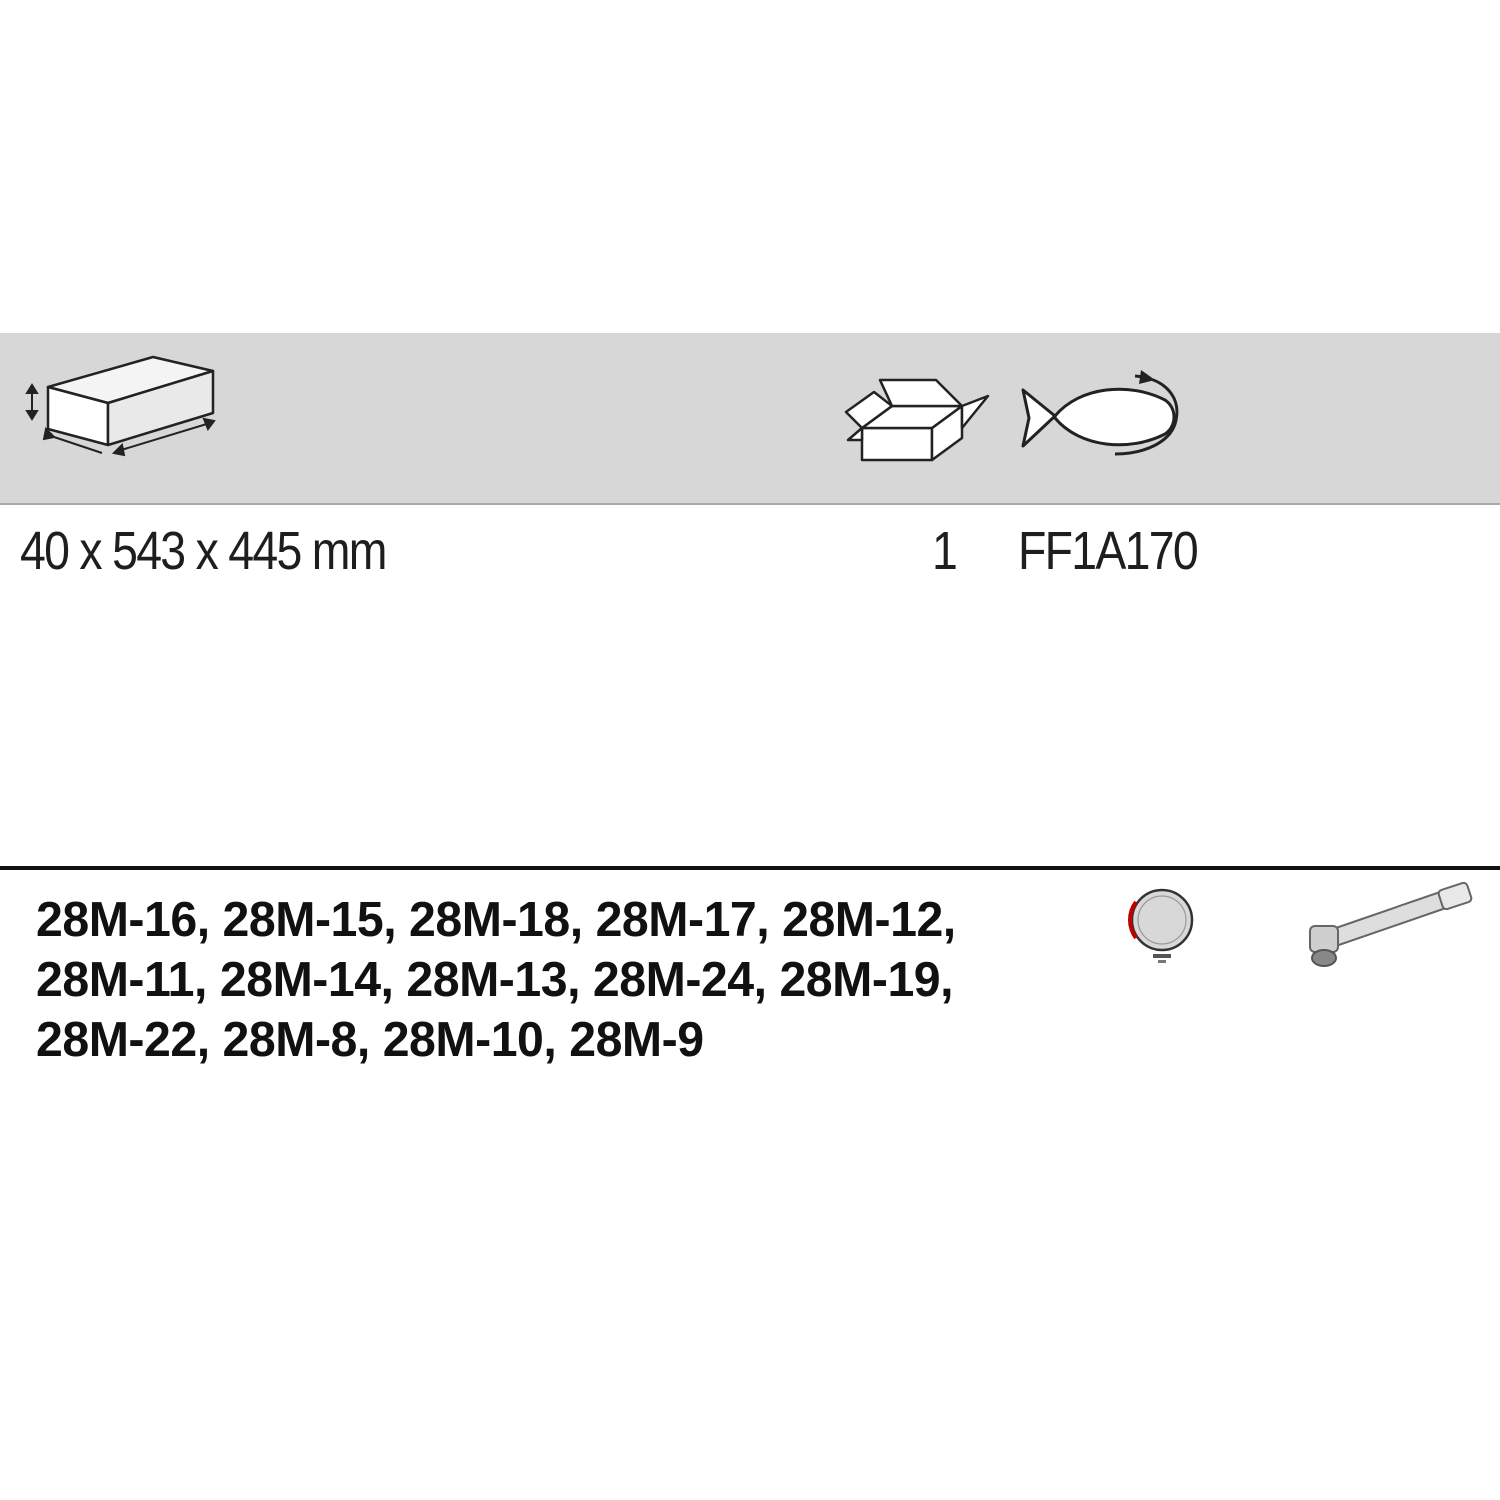 The image size is (1500, 1500). What do you see at coordinates (750, 868) in the screenshot?
I see `section-divider` at bounding box center [750, 868].